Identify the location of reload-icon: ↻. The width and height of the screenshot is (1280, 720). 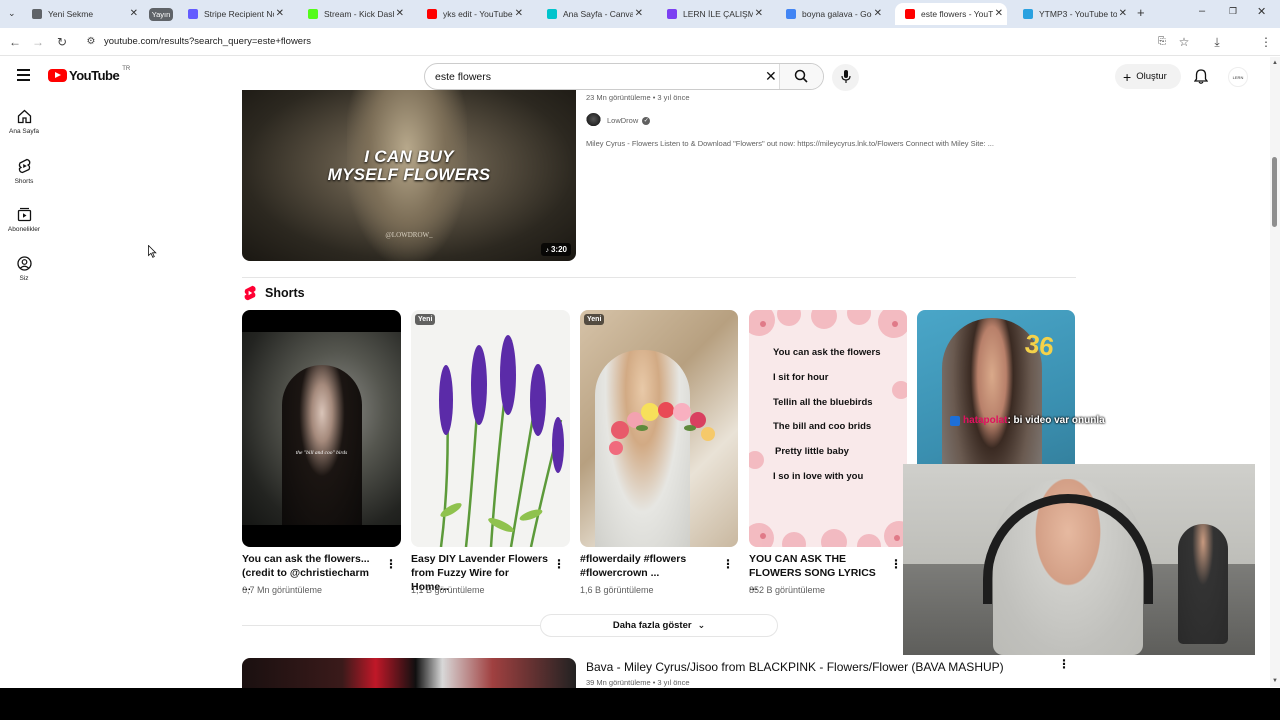
(62, 42).